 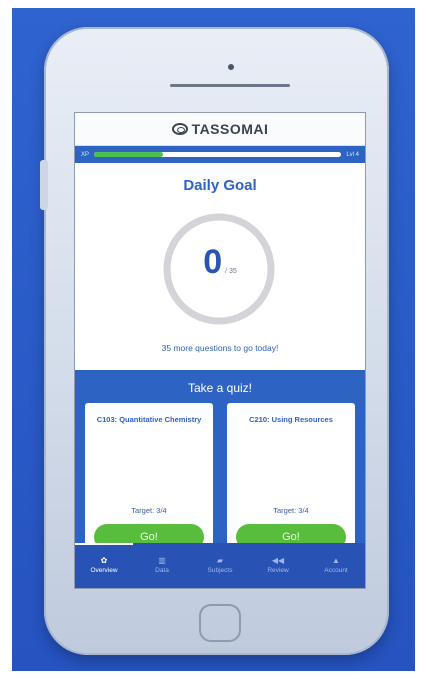 I want to click on chart-icon: ▥, so click(x=162, y=560).